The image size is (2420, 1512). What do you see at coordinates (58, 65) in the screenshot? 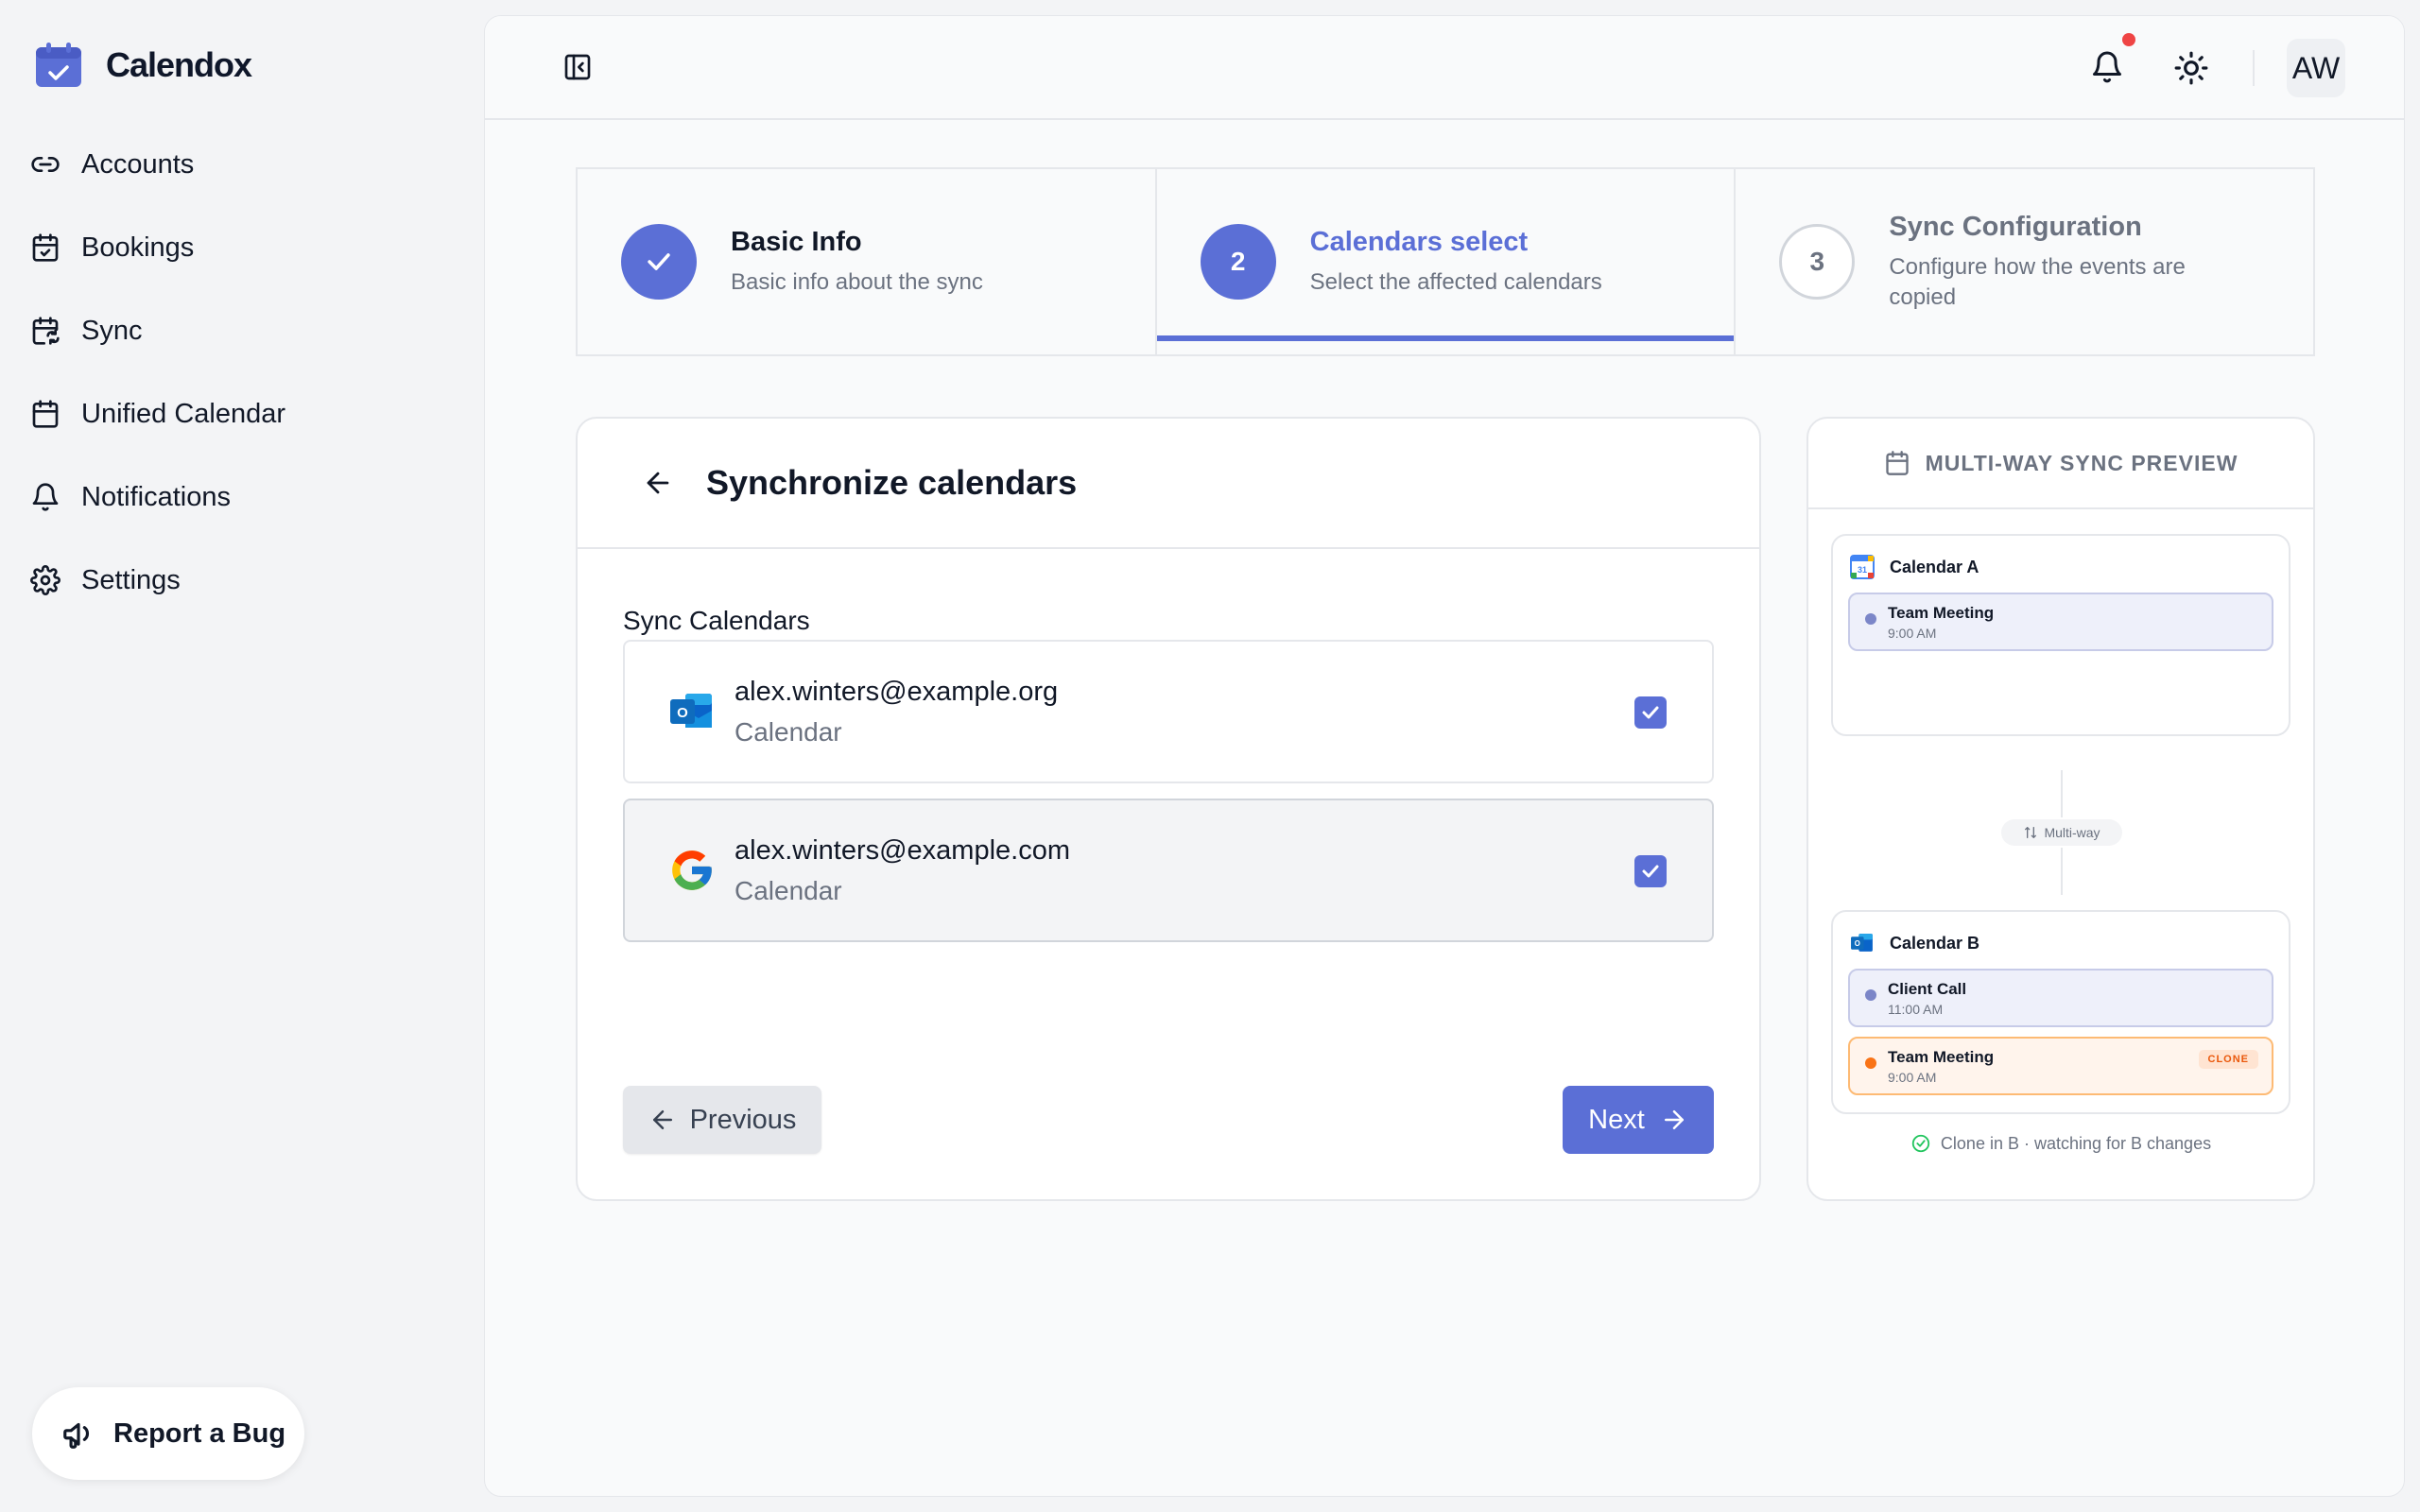
I see `calendar-logo-icon` at bounding box center [58, 65].